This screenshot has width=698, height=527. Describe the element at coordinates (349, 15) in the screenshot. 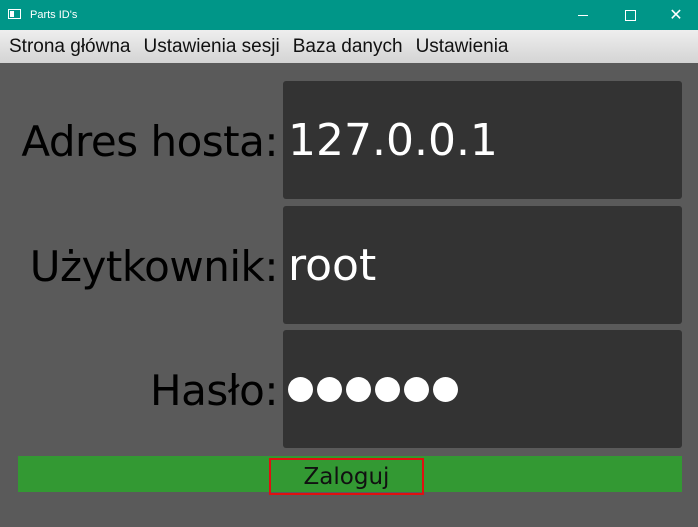

I see `title-bar: Parts ID's ✕` at that location.